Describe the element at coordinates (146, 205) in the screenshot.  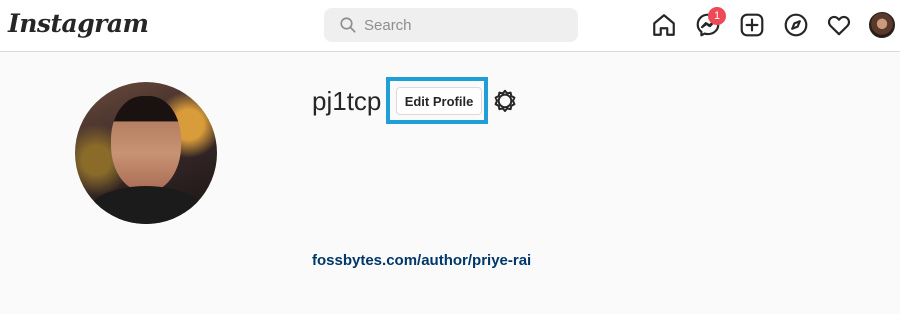
I see `profile-picture-body` at that location.